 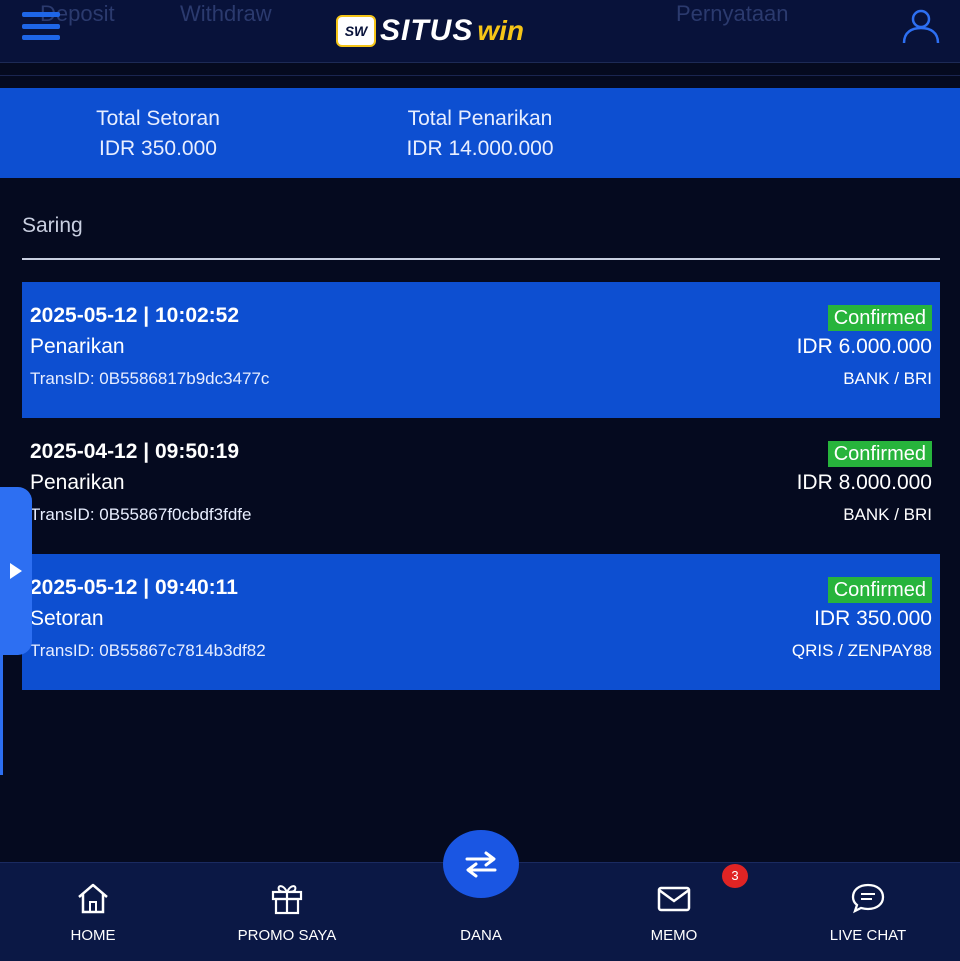 What do you see at coordinates (158, 134) in the screenshot?
I see `total-deposit: Total Setoran IDR 350.000` at bounding box center [158, 134].